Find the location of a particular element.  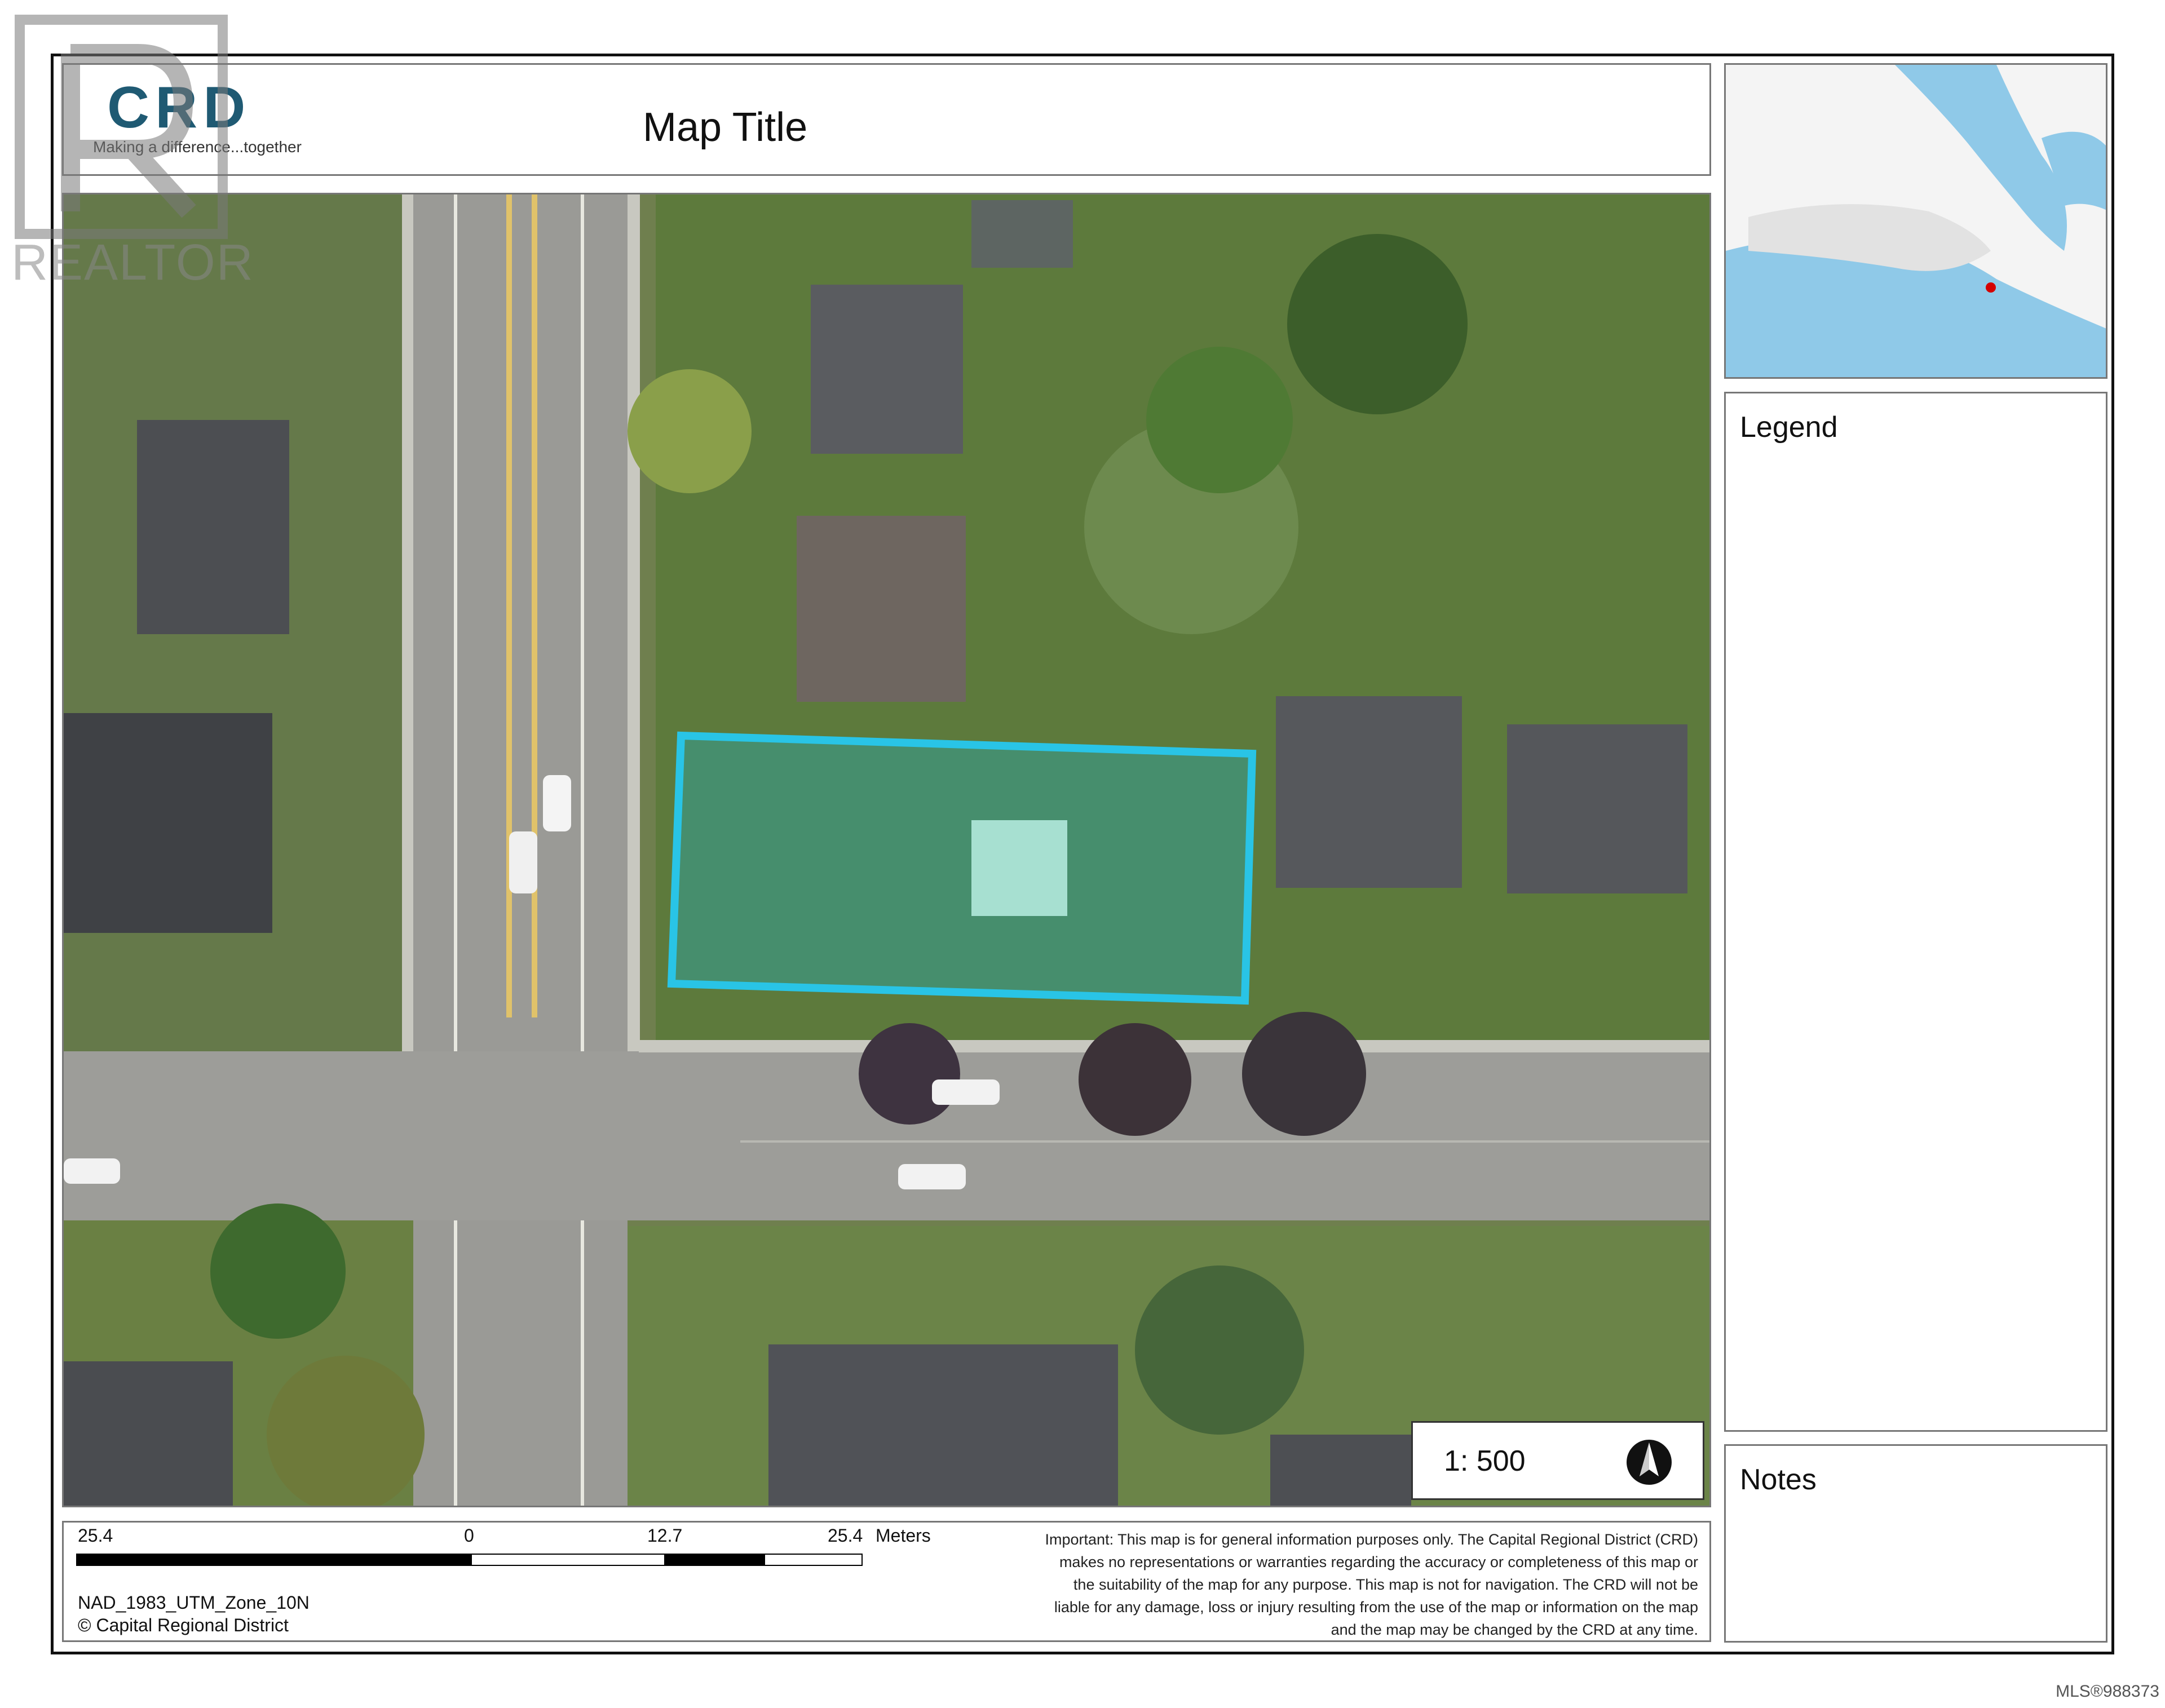

title-panel is located at coordinates (887, 120).